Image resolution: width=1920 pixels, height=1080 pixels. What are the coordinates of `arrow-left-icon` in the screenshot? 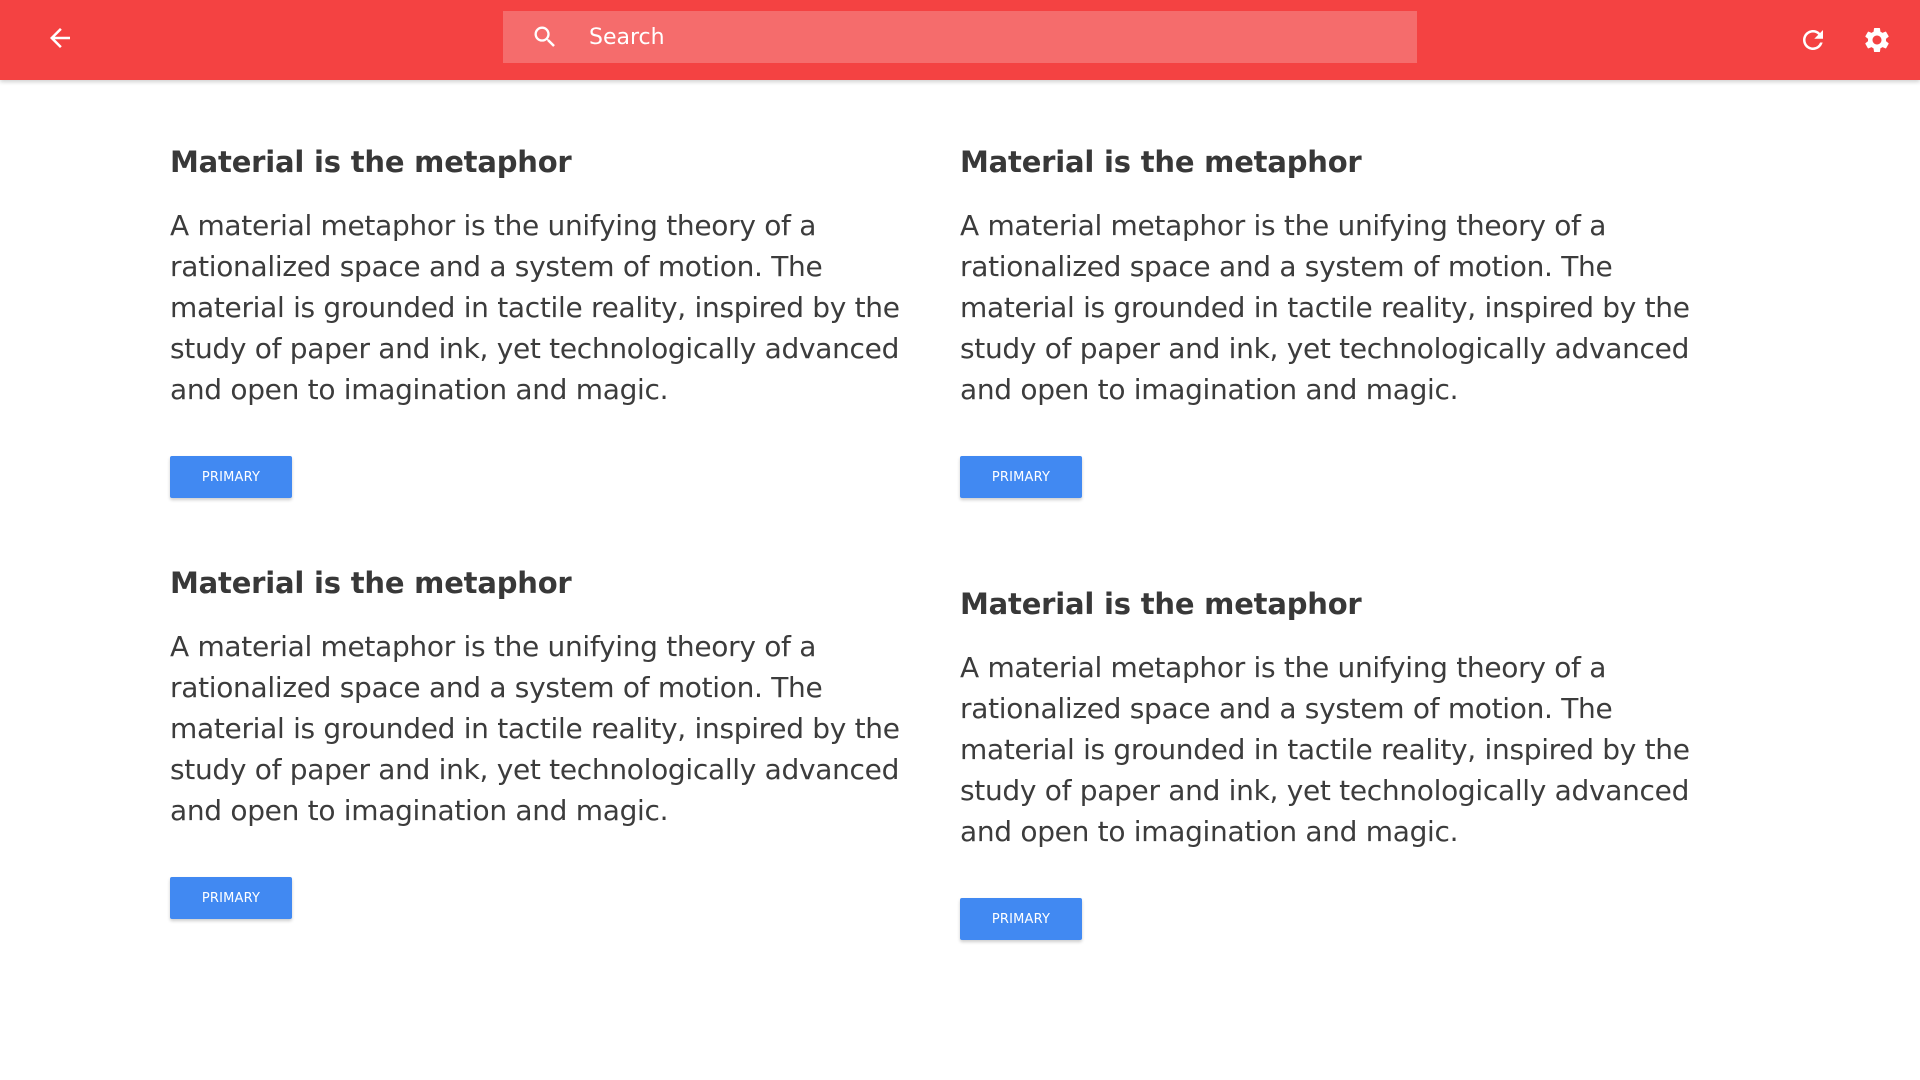 It's located at (60, 40).